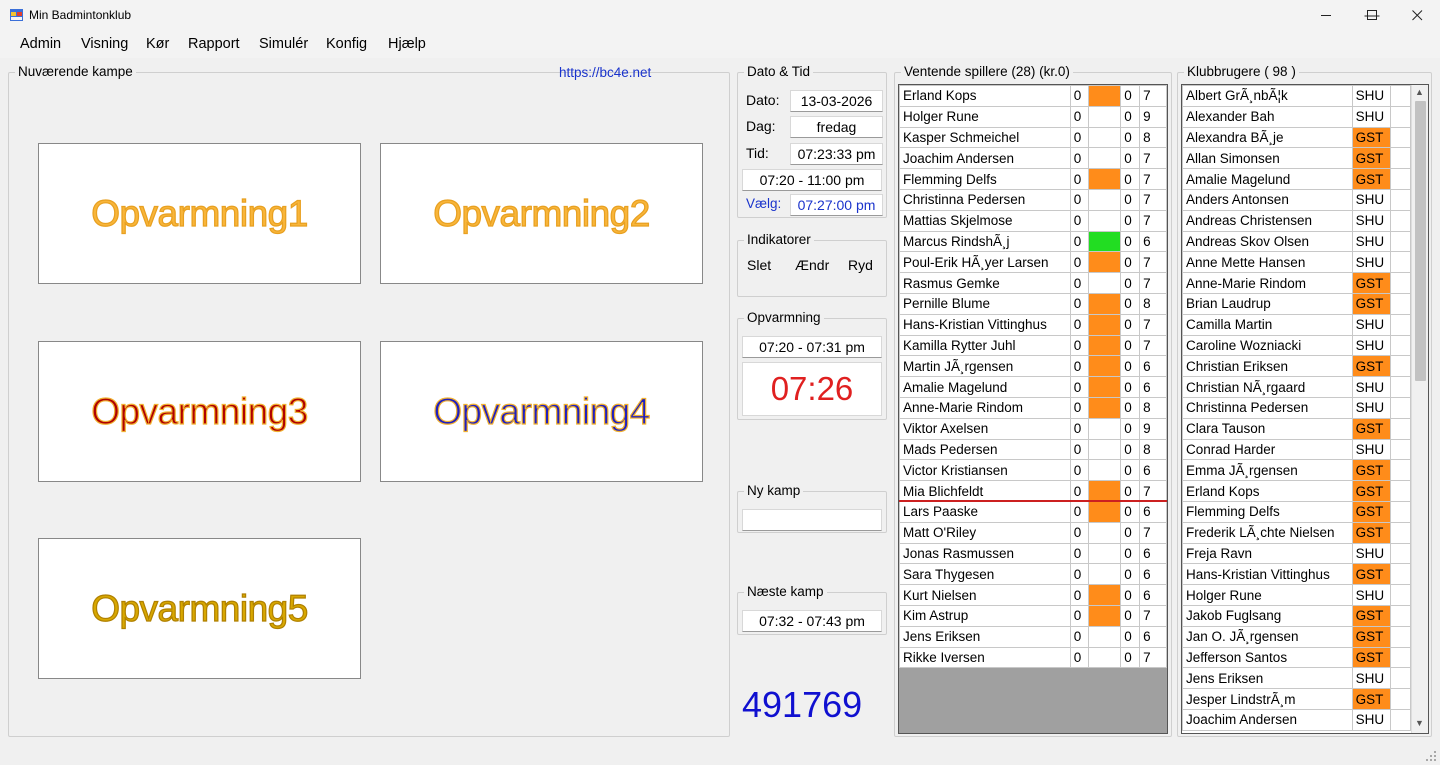  Describe the element at coordinates (985, 491) in the screenshot. I see `player-name: Mia Blichfeldt` at that location.